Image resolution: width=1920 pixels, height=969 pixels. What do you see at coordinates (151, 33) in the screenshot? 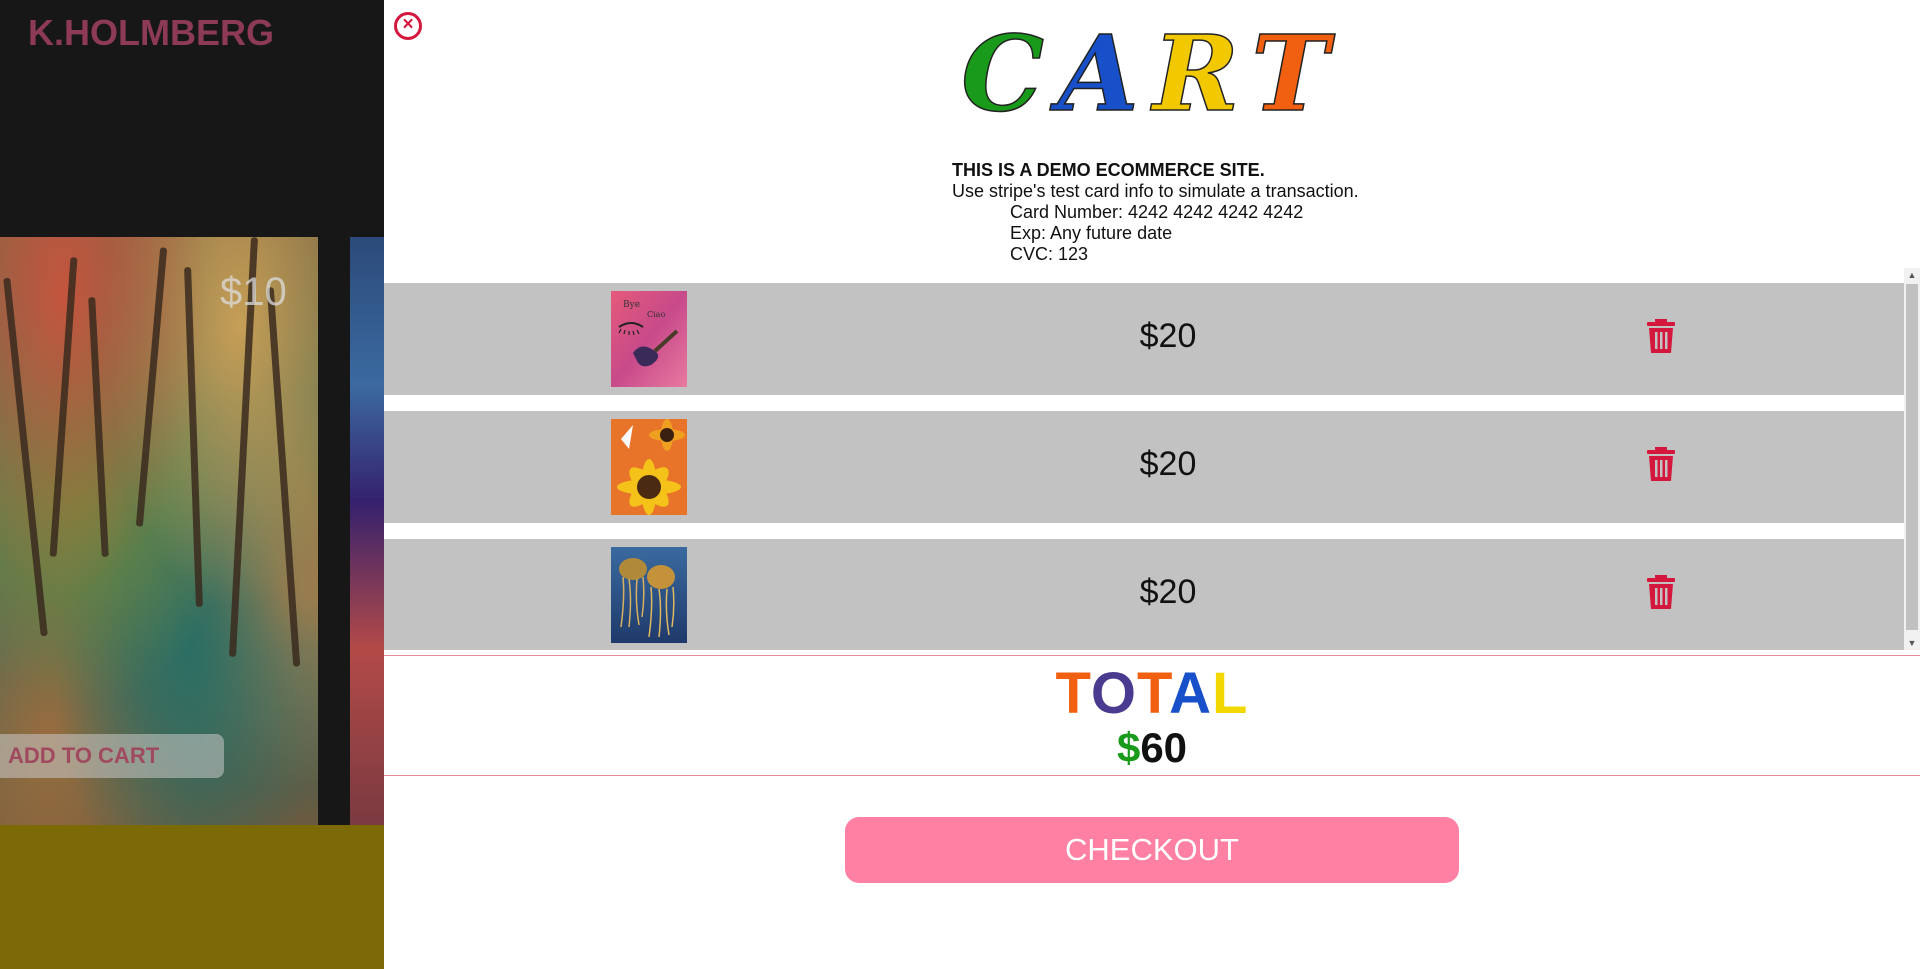
I see `brand-logo: K.HOLMBERG` at bounding box center [151, 33].